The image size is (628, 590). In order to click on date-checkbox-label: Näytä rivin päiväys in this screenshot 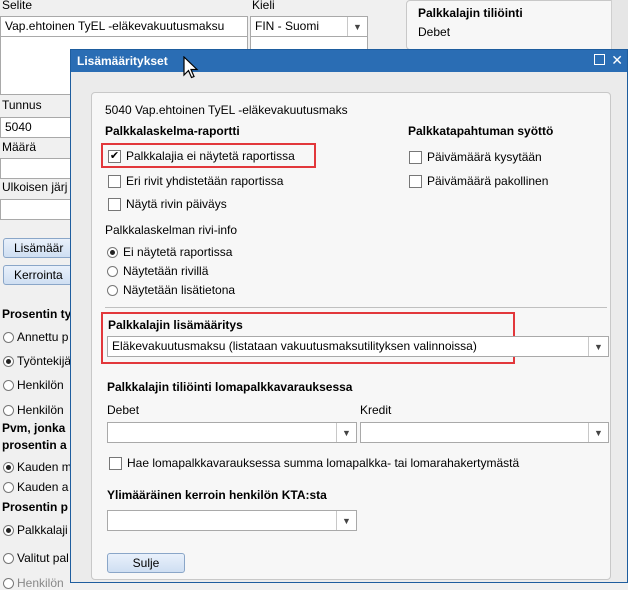, I will do `click(176, 204)`.